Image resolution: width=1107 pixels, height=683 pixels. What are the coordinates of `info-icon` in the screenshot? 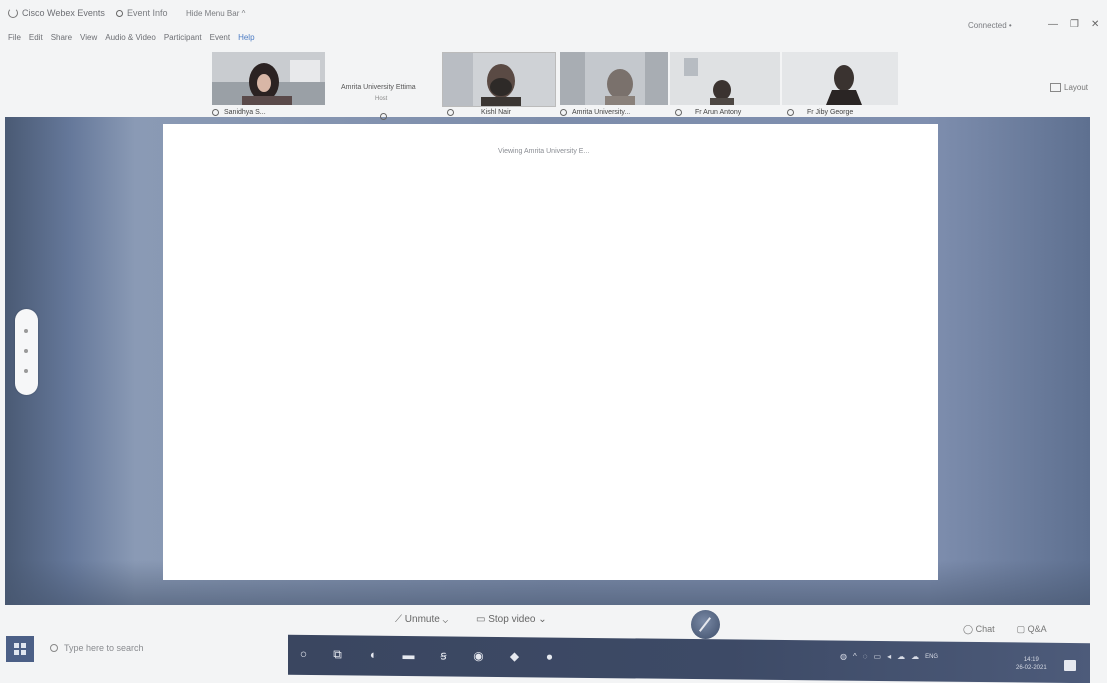 It's located at (119, 13).